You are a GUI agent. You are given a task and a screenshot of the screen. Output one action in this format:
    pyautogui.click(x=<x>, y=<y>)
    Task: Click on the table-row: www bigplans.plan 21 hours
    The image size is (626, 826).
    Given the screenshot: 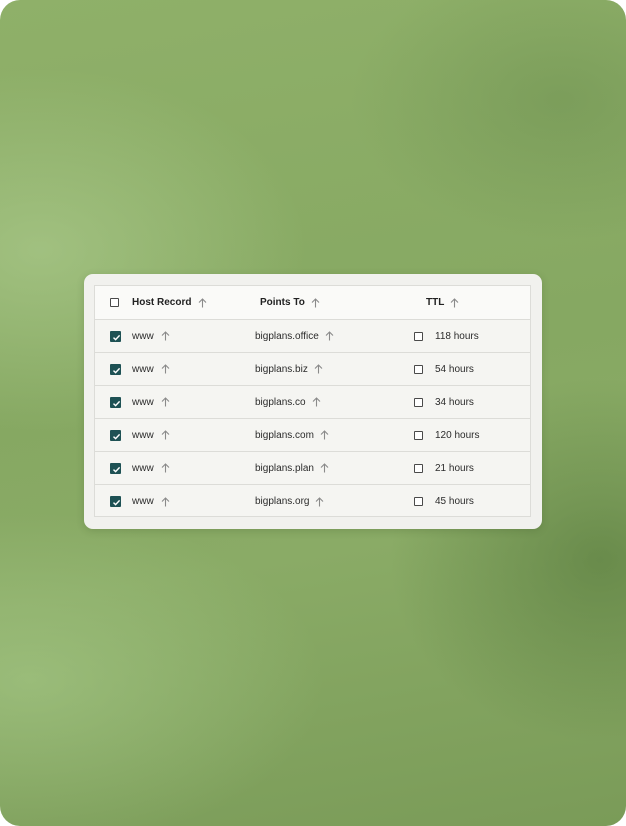 What is the action you would take?
    pyautogui.click(x=312, y=468)
    